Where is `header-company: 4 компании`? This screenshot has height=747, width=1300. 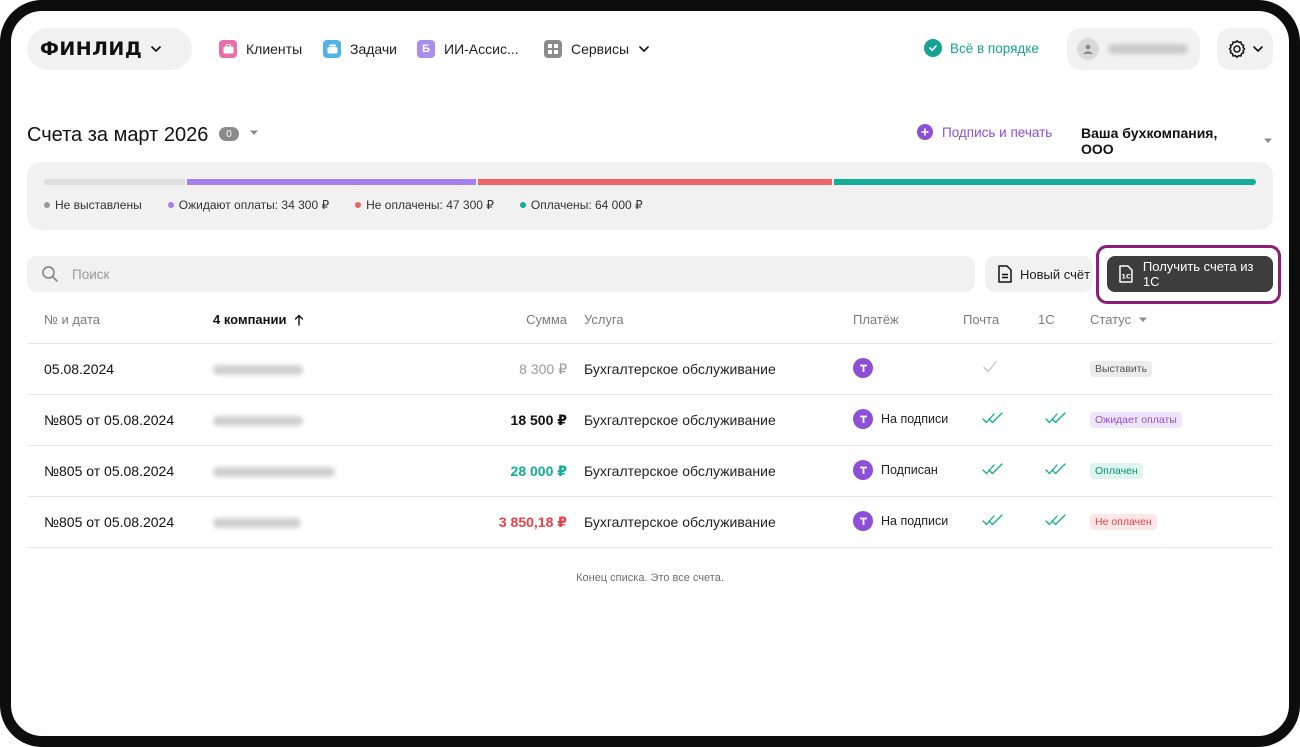
header-company: 4 компании is located at coordinates (258, 319).